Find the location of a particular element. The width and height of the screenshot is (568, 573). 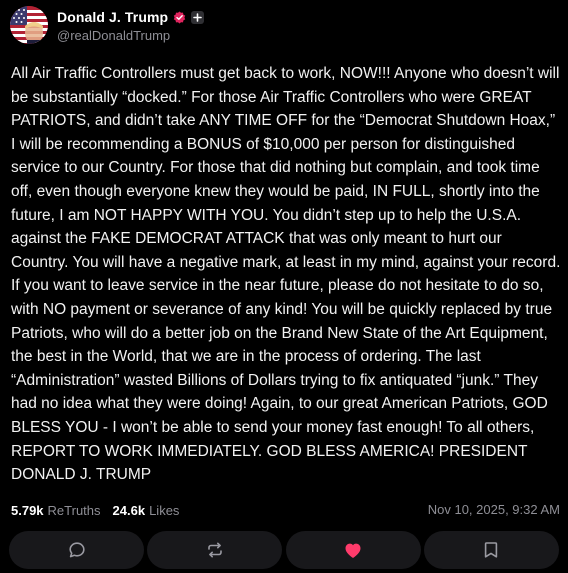

post-header: Donald J. Trump @realDonaldTrump is located at coordinates (107, 25).